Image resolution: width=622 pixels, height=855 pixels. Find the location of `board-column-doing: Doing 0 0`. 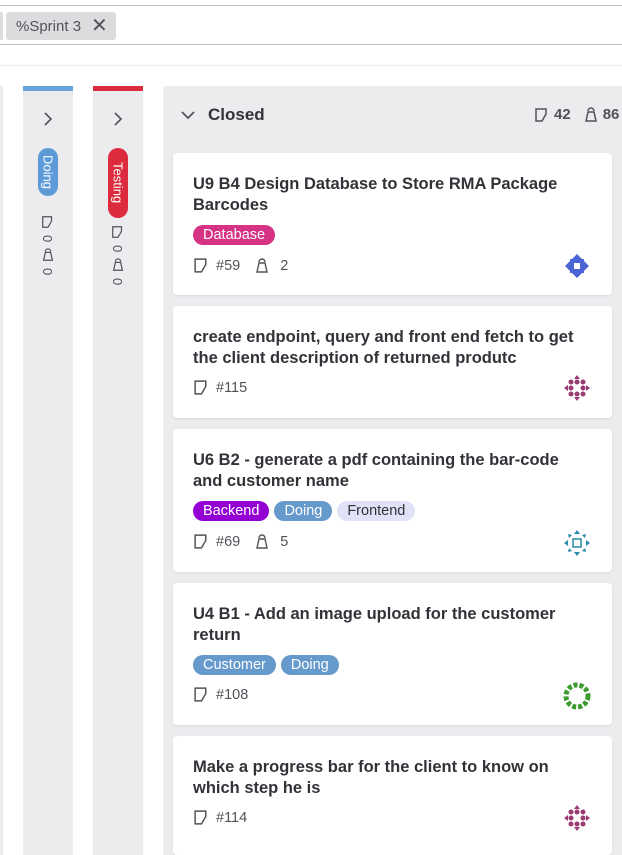

board-column-doing: Doing 0 0 is located at coordinates (48, 470).